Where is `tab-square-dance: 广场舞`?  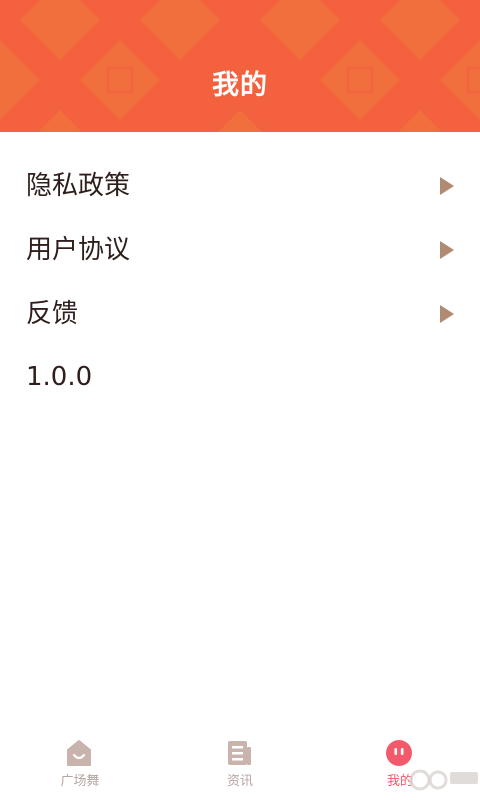
tab-square-dance: 广场舞 is located at coordinates (80, 765).